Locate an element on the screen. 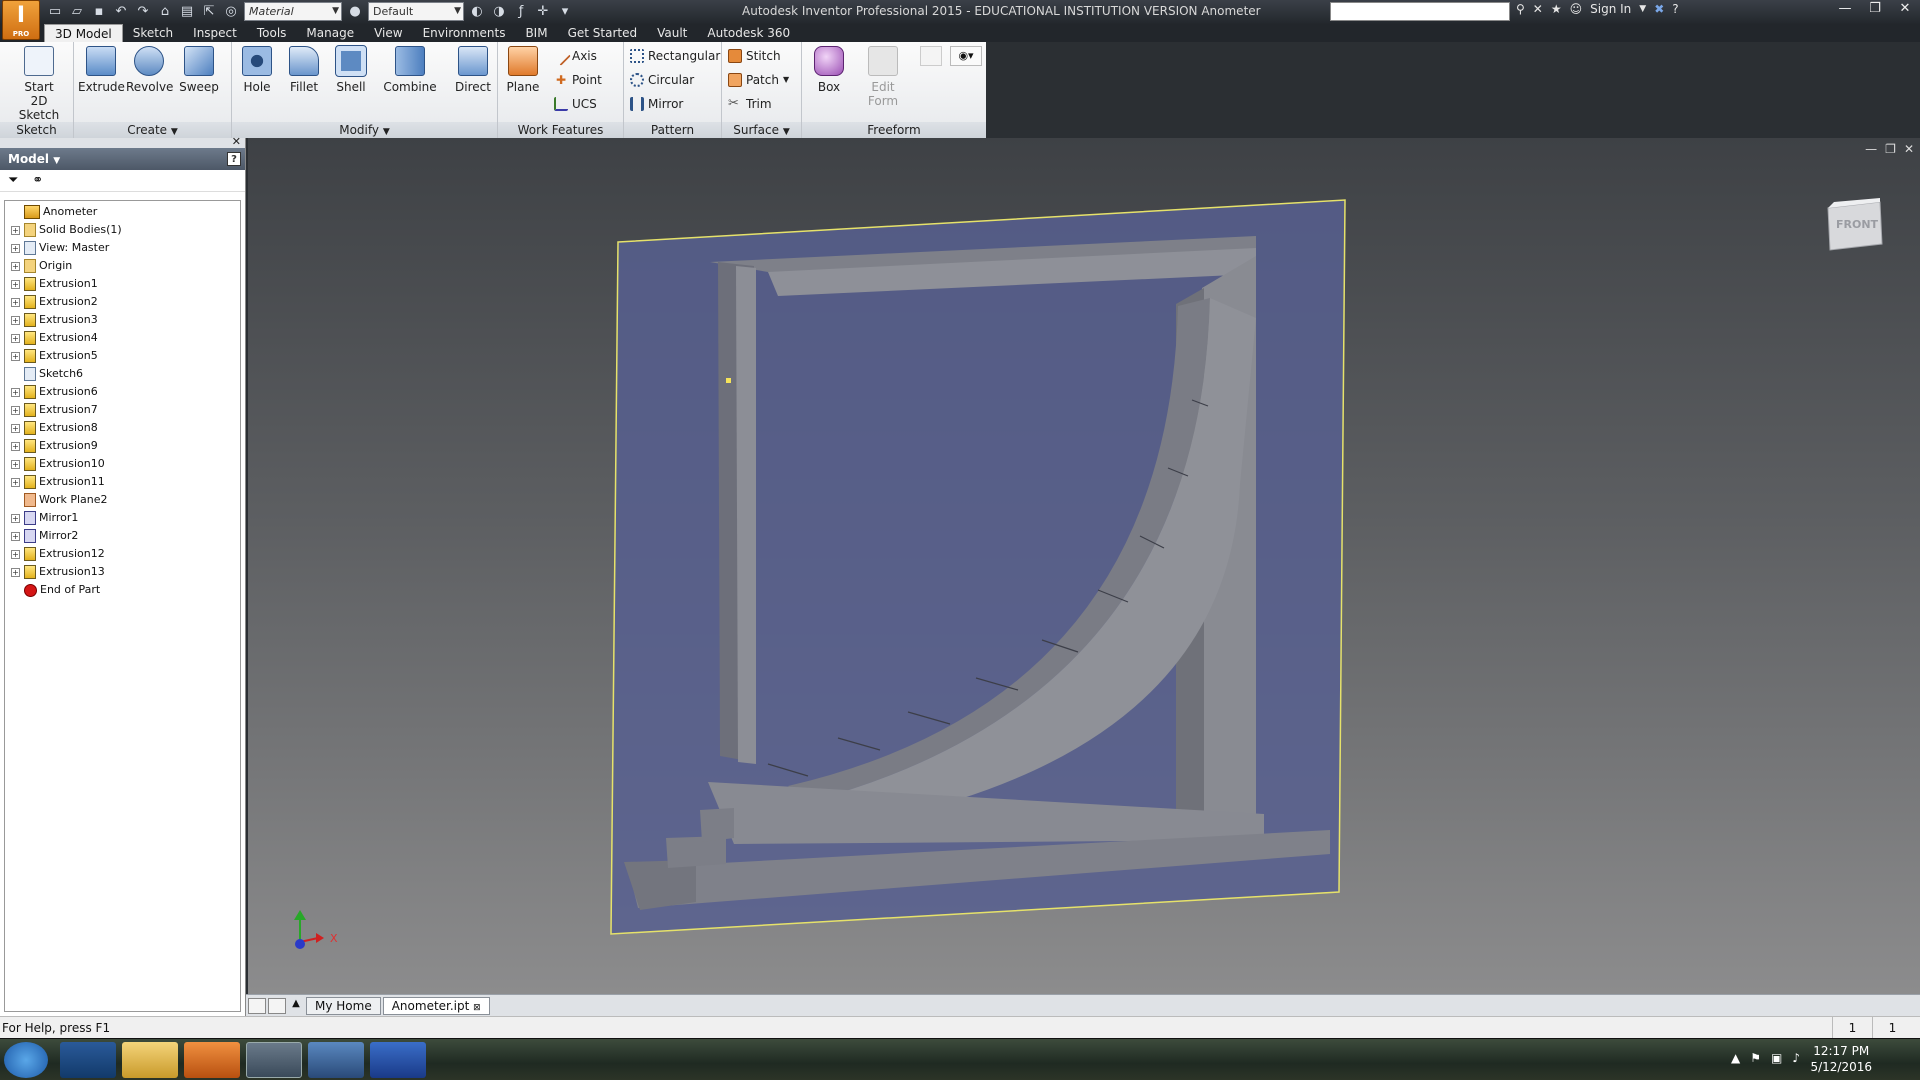 Image resolution: width=1920 pixels, height=1080 pixels. show-hidden-icons: ▲ is located at coordinates (1735, 1058).